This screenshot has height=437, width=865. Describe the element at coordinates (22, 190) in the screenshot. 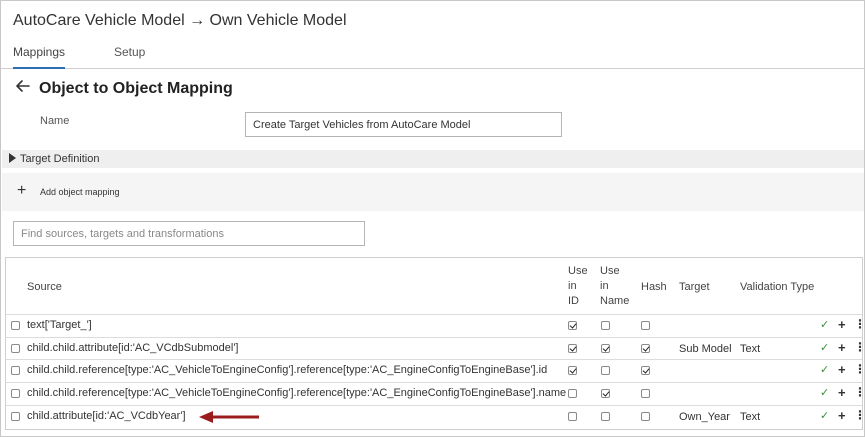

I see `plus-icon: +` at that location.